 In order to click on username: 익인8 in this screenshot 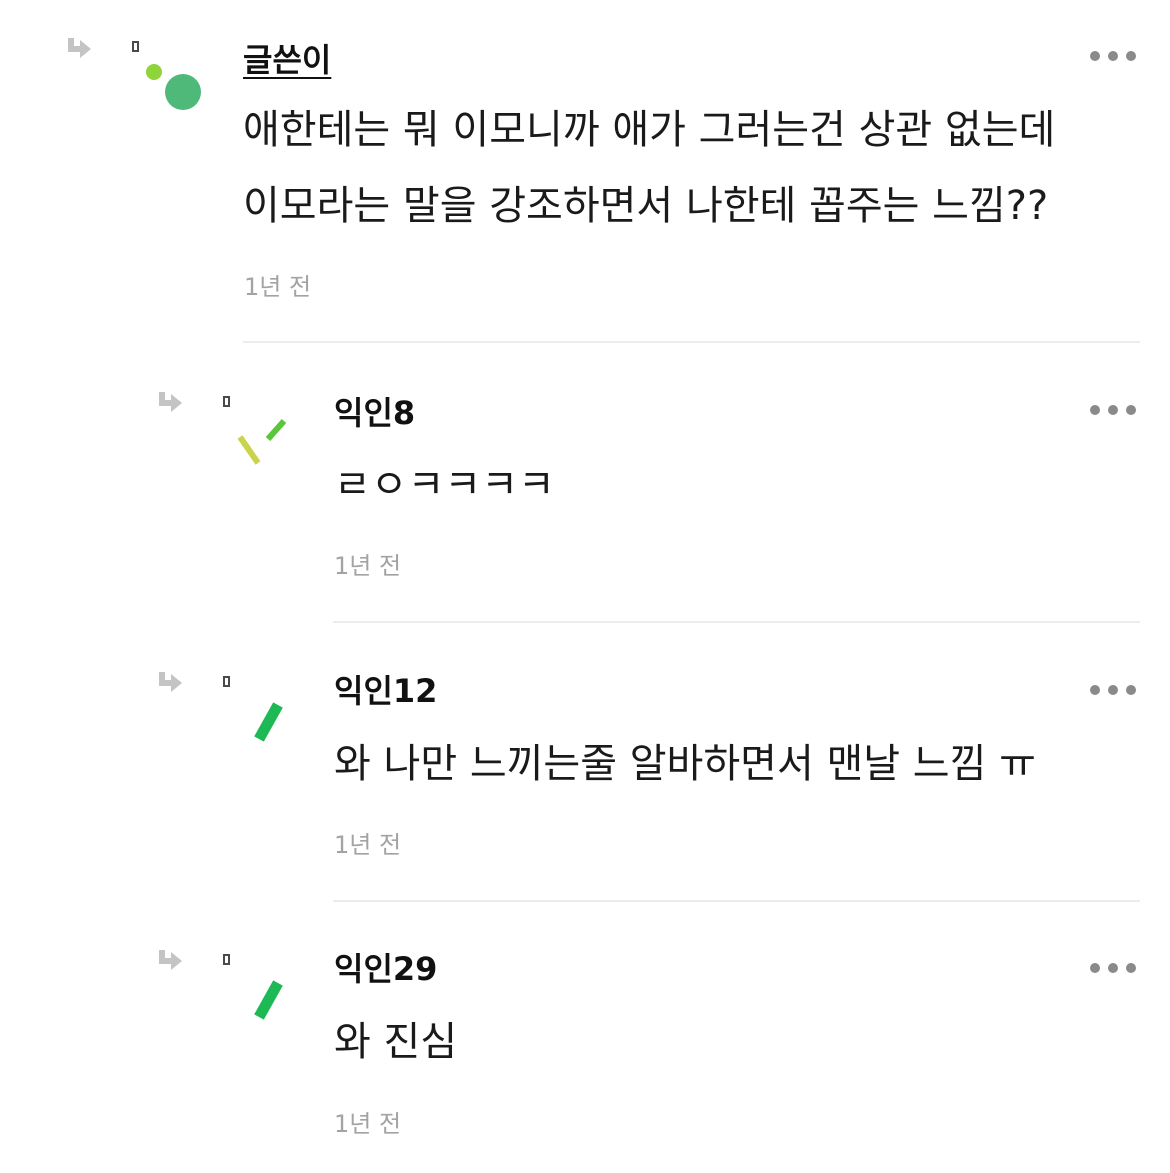, I will do `click(374, 413)`.